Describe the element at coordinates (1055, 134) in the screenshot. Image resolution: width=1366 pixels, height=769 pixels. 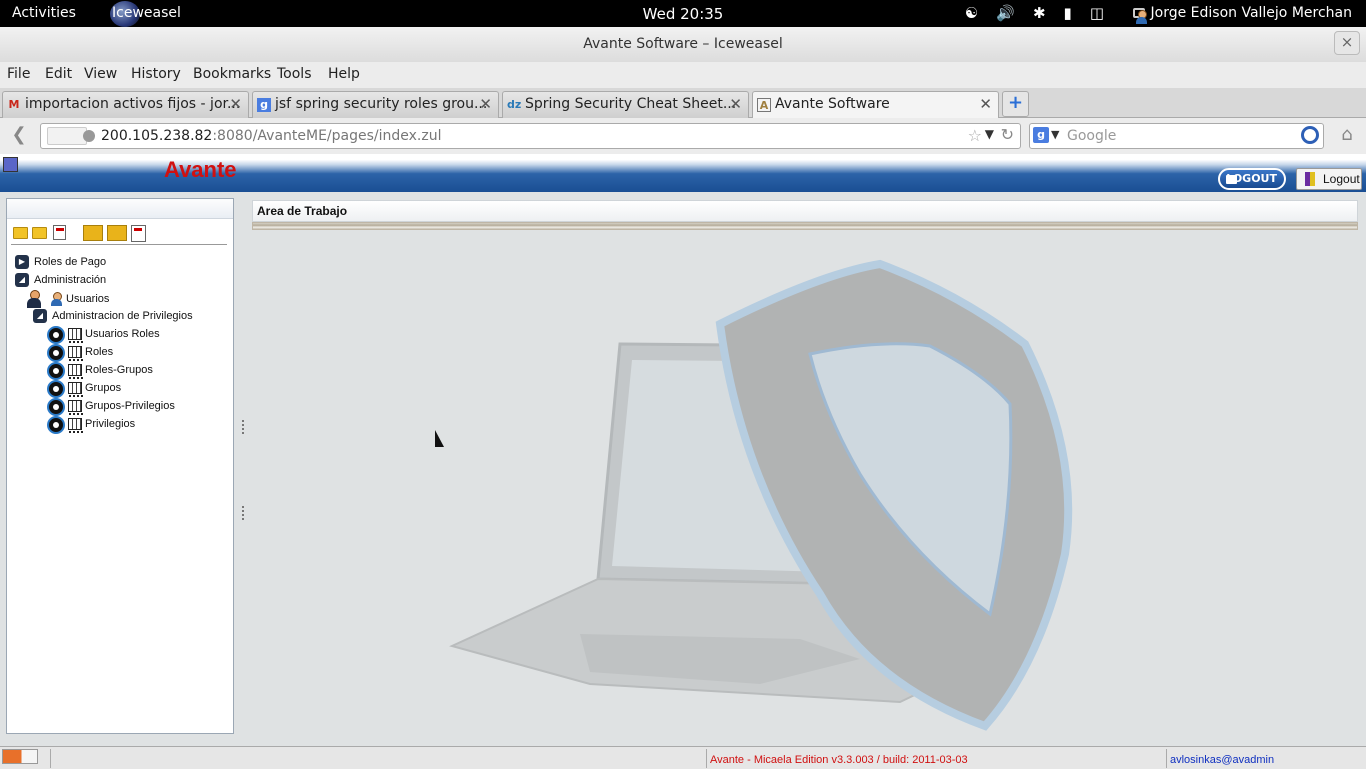
I see `engine-dropdown-icon: ▼` at that location.